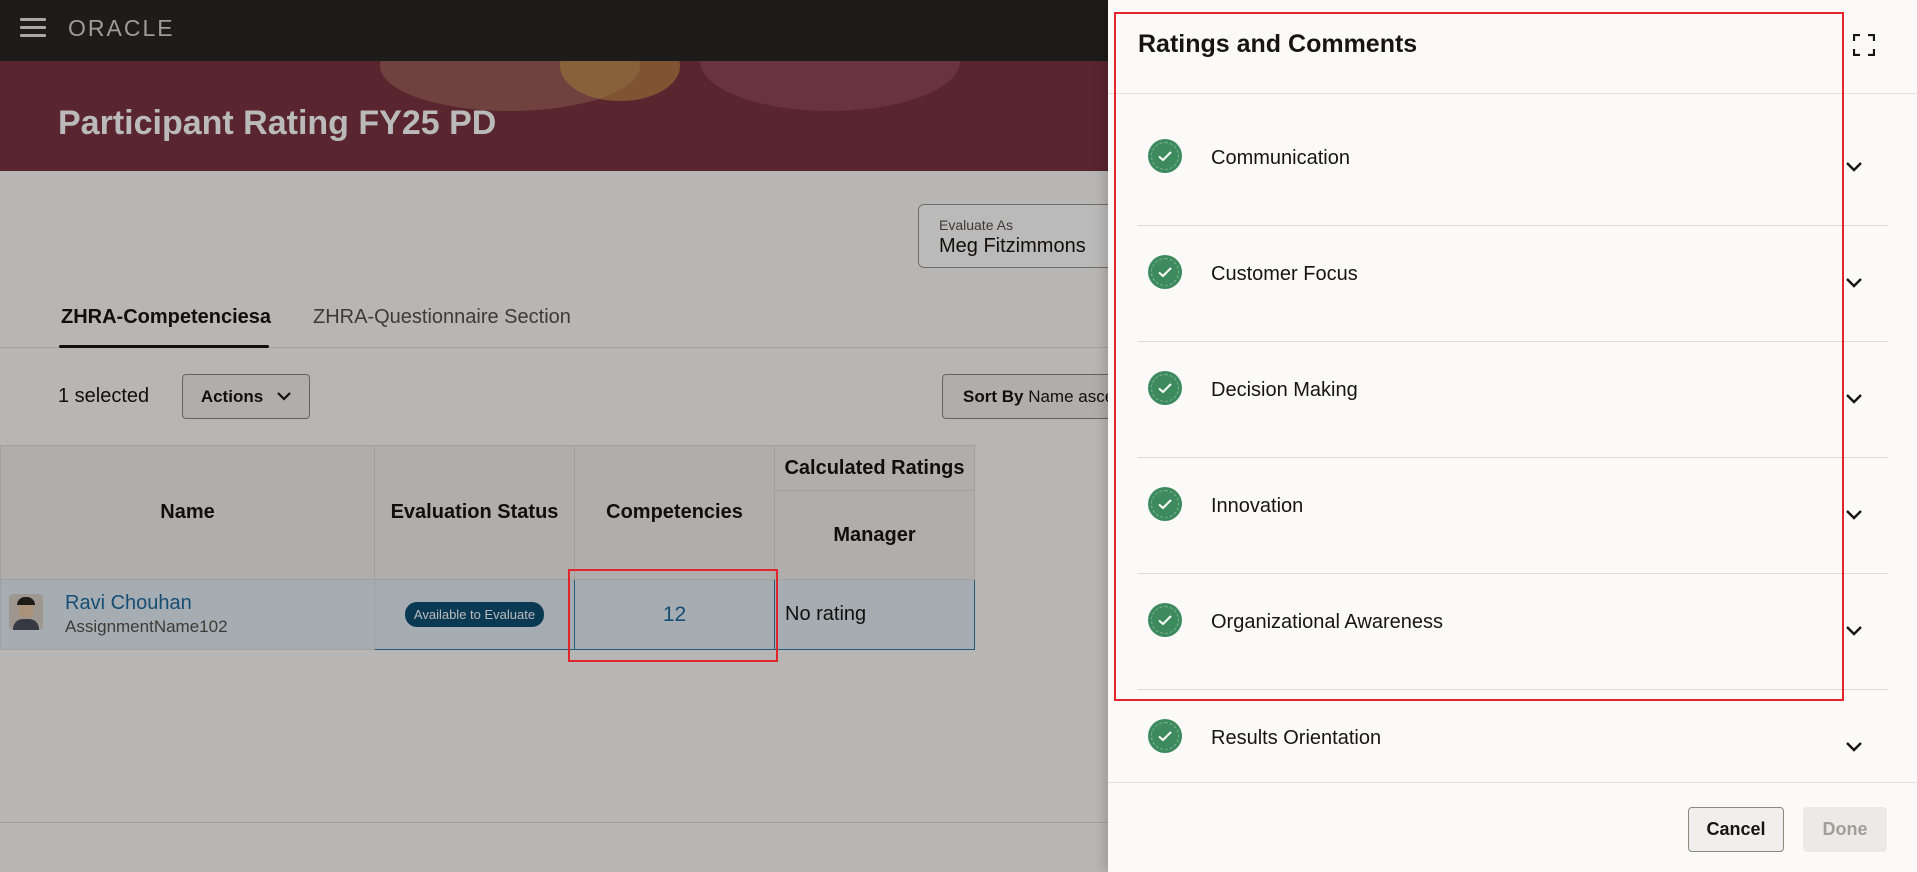  Describe the element at coordinates (1513, 748) in the screenshot. I see `competency-item-results-orientation: Results Orientation` at that location.